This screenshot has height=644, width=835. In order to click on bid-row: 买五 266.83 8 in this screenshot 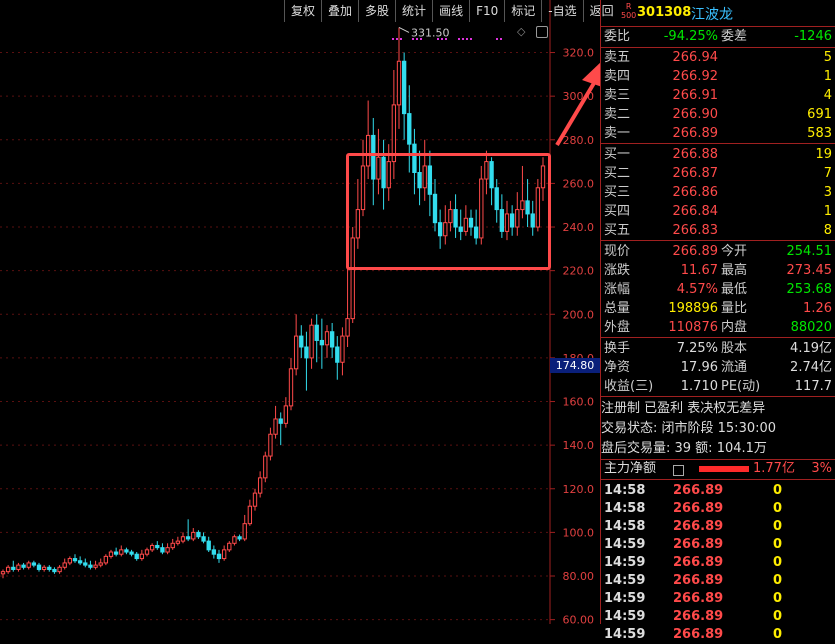, I will do `click(718, 231)`.